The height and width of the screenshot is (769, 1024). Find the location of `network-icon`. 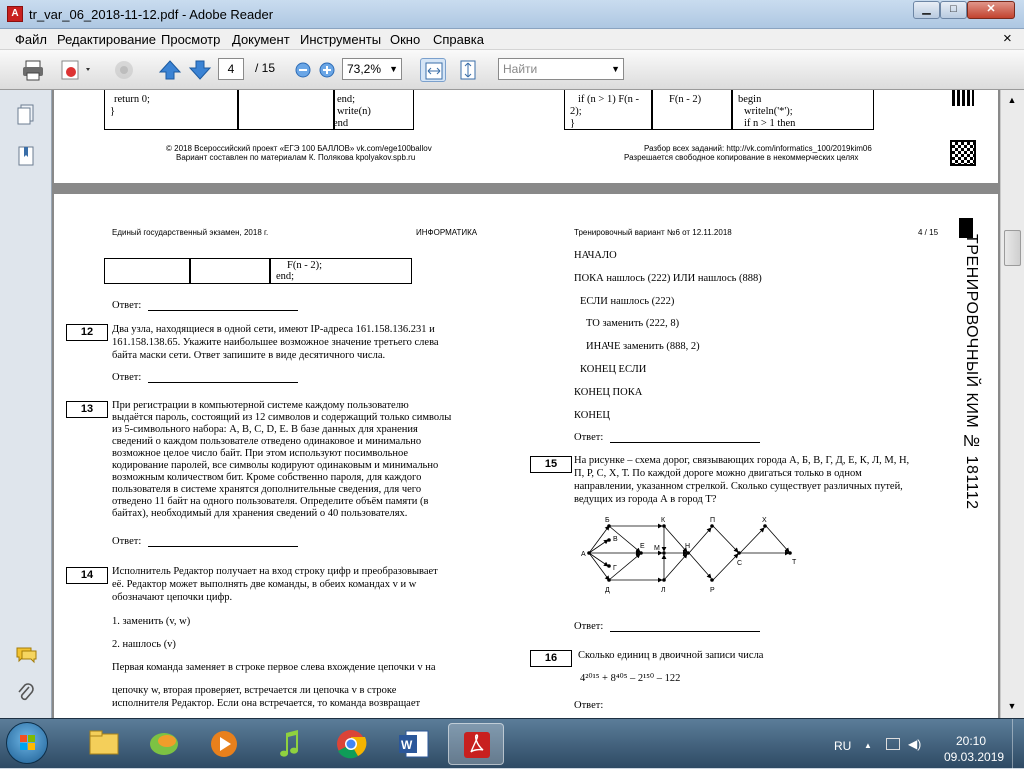

network-icon is located at coordinates (893, 744).